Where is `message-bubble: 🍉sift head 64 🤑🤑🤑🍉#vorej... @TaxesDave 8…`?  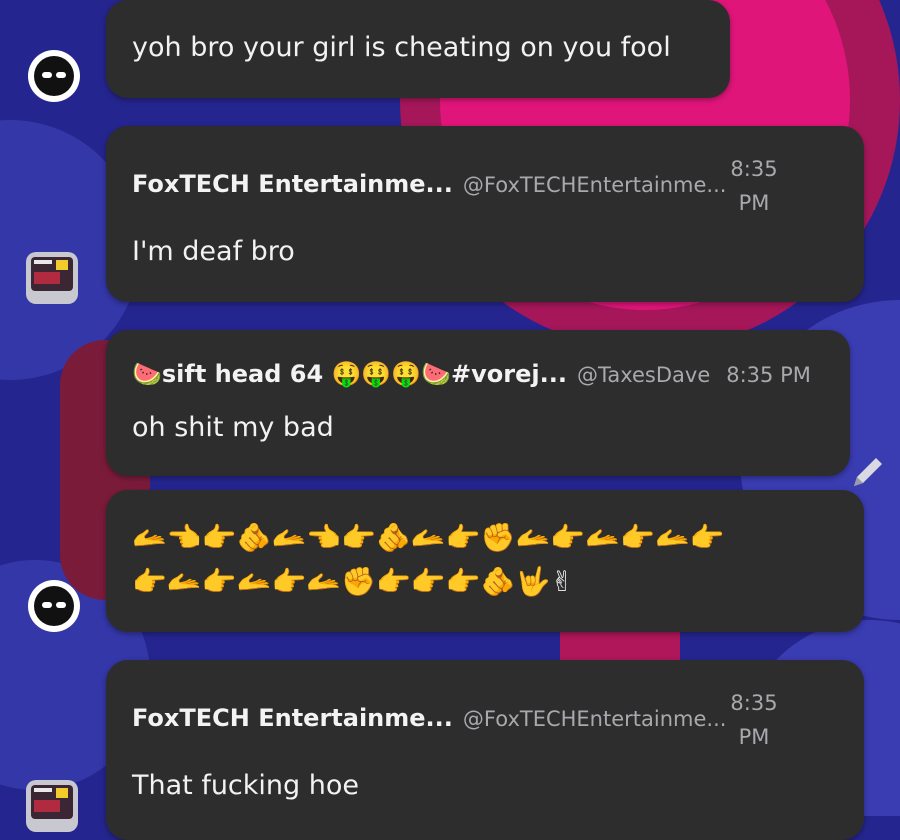
message-bubble: 🍉sift head 64 🤑🤑🤑🍉#vorej... @TaxesDave 8… is located at coordinates (478, 403).